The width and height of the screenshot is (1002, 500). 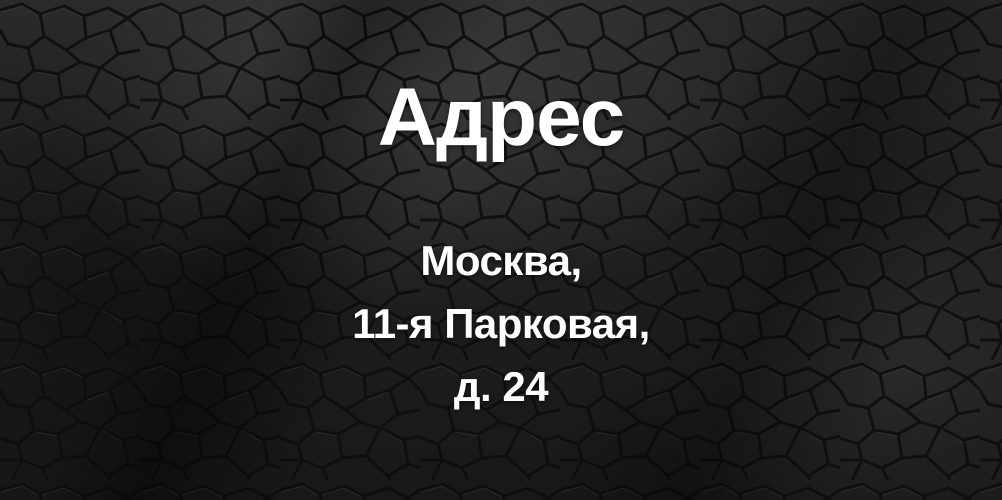 What do you see at coordinates (501, 260) in the screenshot?
I see `address-line-city: Москва,` at bounding box center [501, 260].